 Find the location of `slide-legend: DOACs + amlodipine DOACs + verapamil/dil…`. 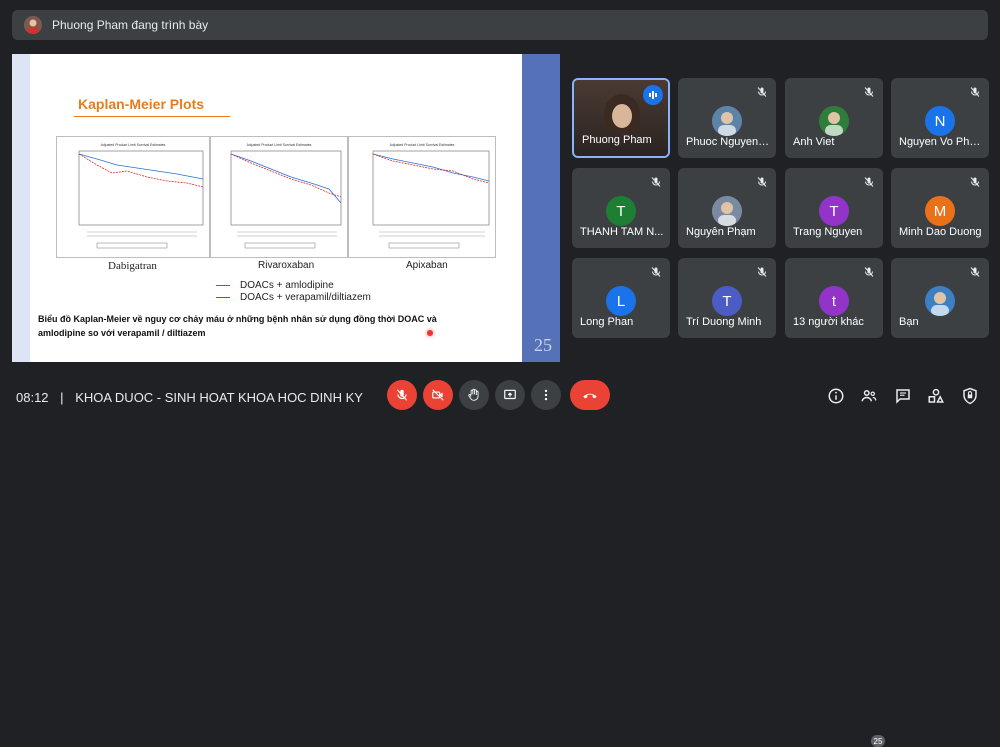

slide-legend: DOACs + amlodipine DOACs + verapamil/dil… is located at coordinates (293, 291).